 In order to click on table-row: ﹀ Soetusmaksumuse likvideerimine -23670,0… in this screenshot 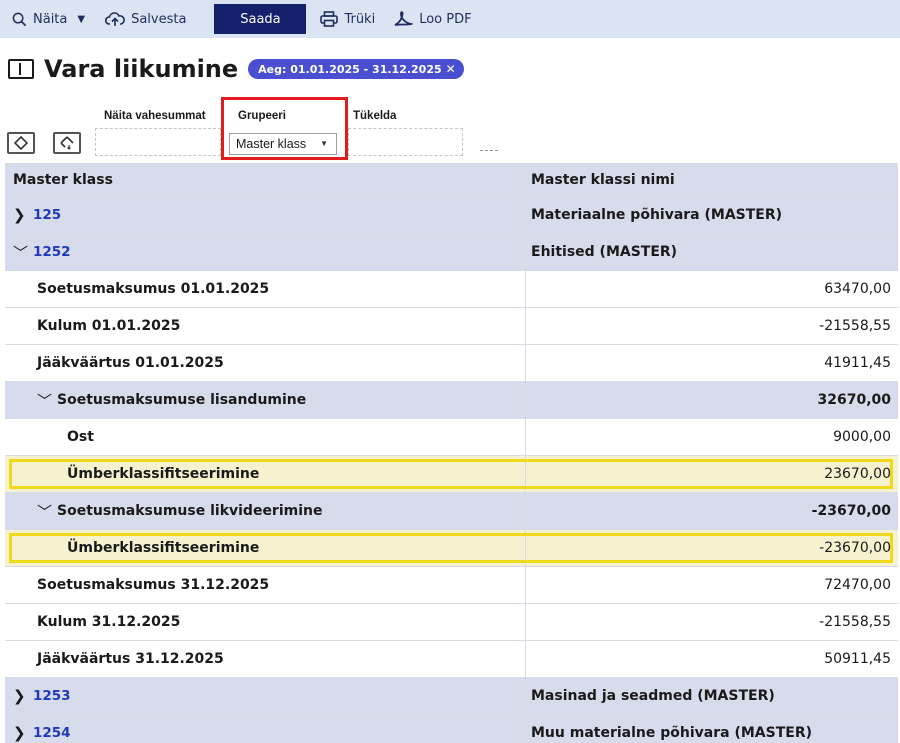, I will do `click(451, 511)`.